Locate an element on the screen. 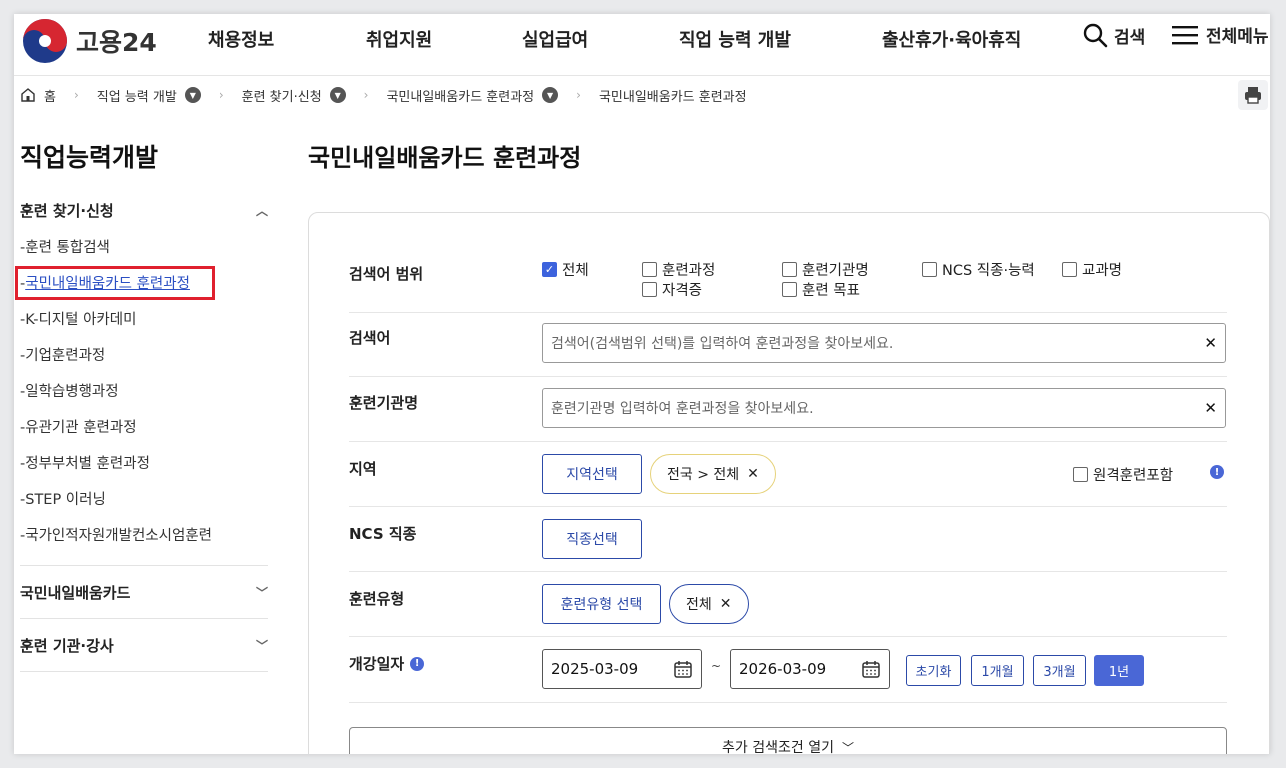 Image resolution: width=1286 pixels, height=768 pixels. scope-institution-checkbox: 훈련기관명 is located at coordinates (825, 269).